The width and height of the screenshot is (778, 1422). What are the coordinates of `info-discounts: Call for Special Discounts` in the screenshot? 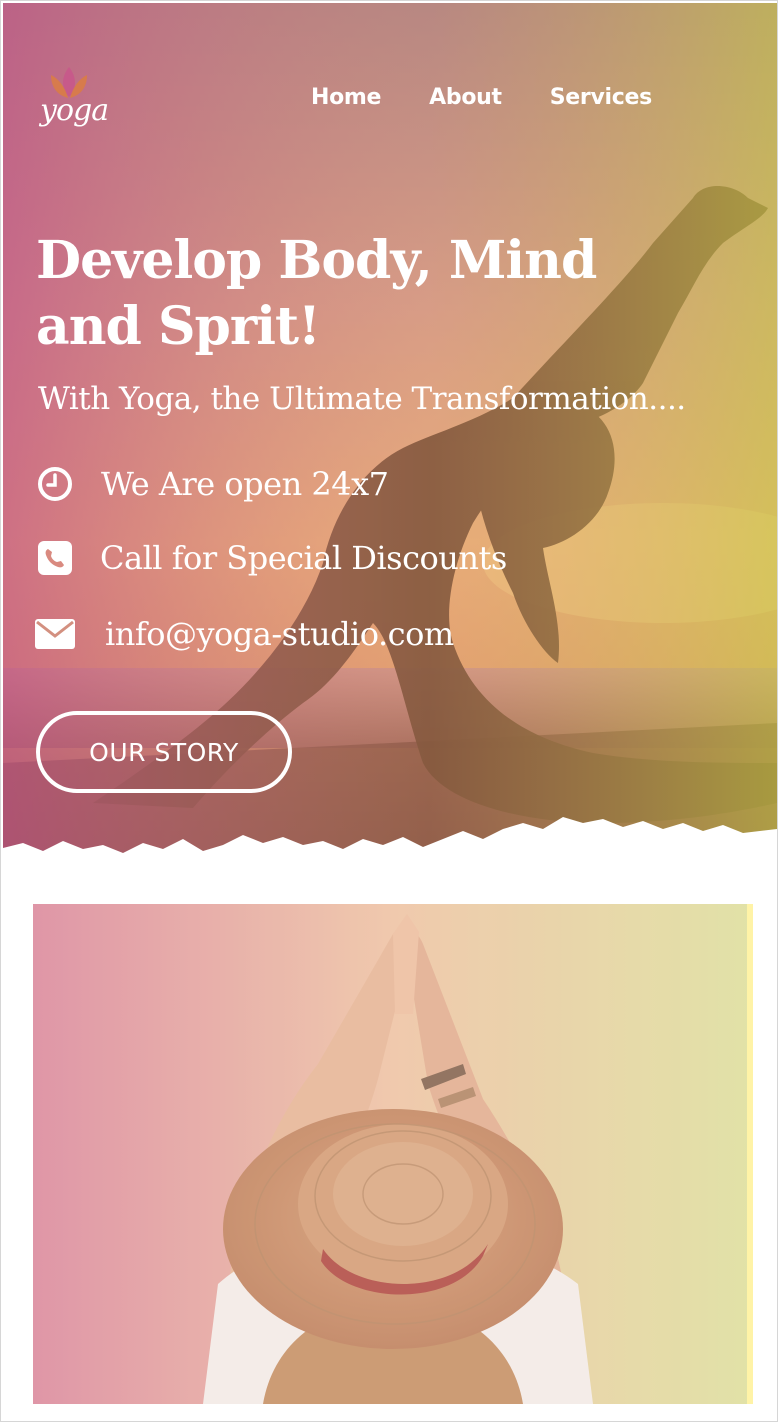 It's located at (271, 558).